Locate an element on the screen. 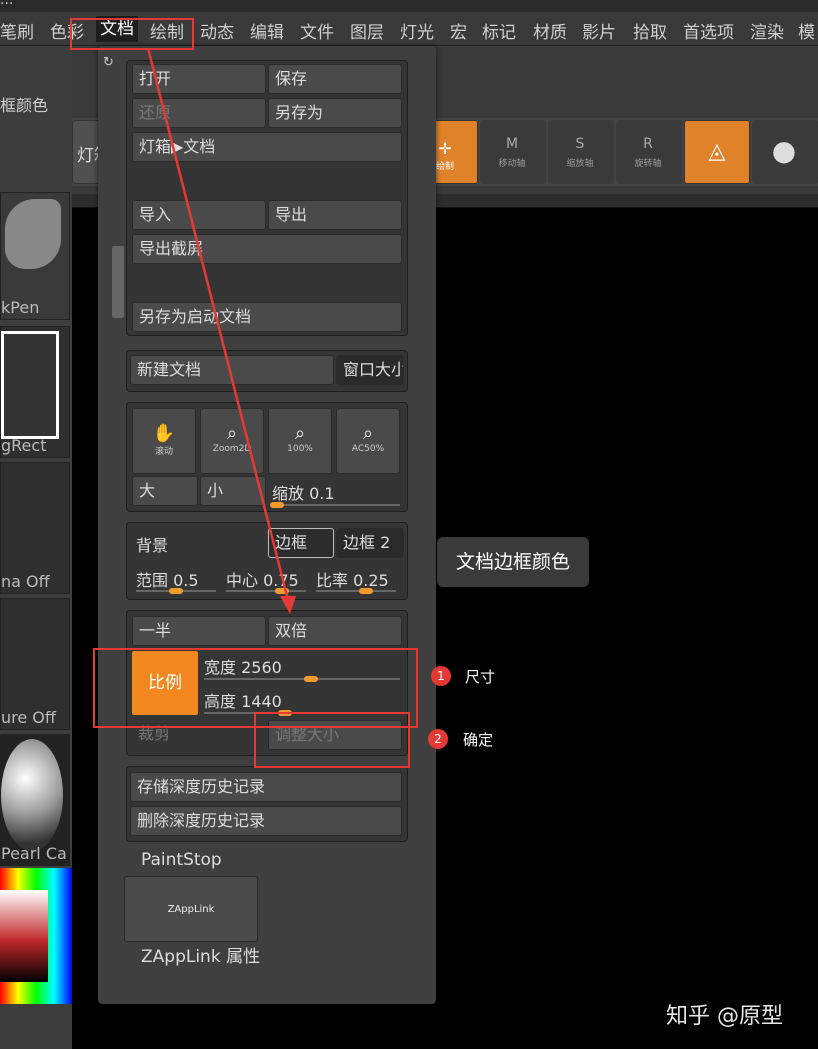 The height and width of the screenshot is (1049, 818). callout-1-badge: 1 is located at coordinates (441, 676).